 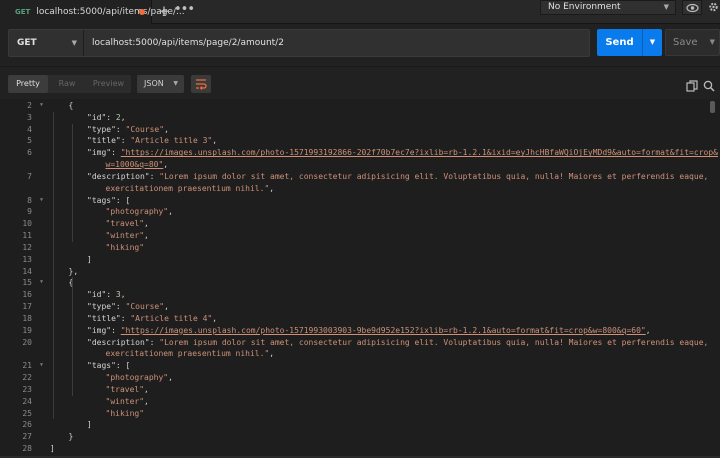 I want to click on code-token: "title":, so click(x=109, y=318).